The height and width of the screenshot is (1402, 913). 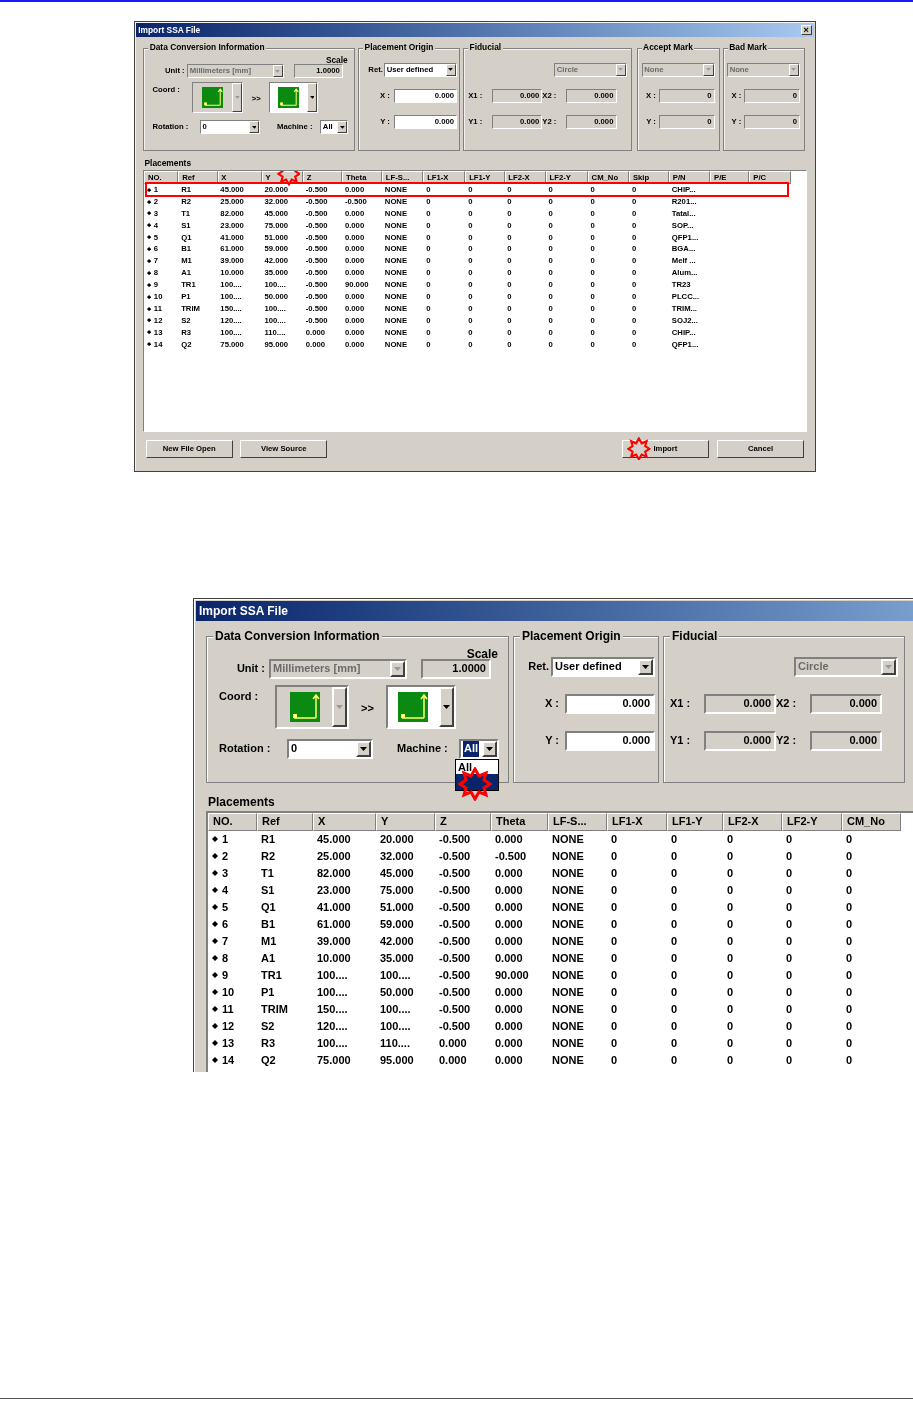 I want to click on table-cell-text: Q1, so click(x=268, y=907).